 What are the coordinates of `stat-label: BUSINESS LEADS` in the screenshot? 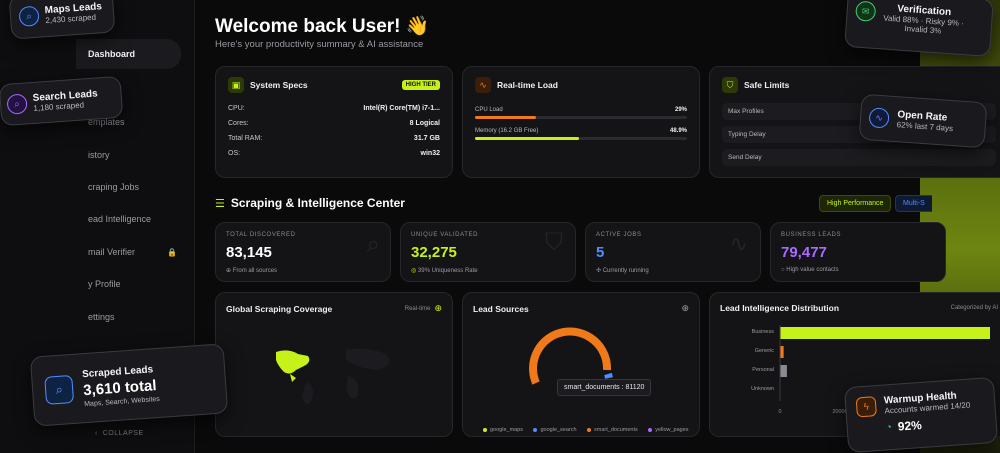 It's located at (811, 235).